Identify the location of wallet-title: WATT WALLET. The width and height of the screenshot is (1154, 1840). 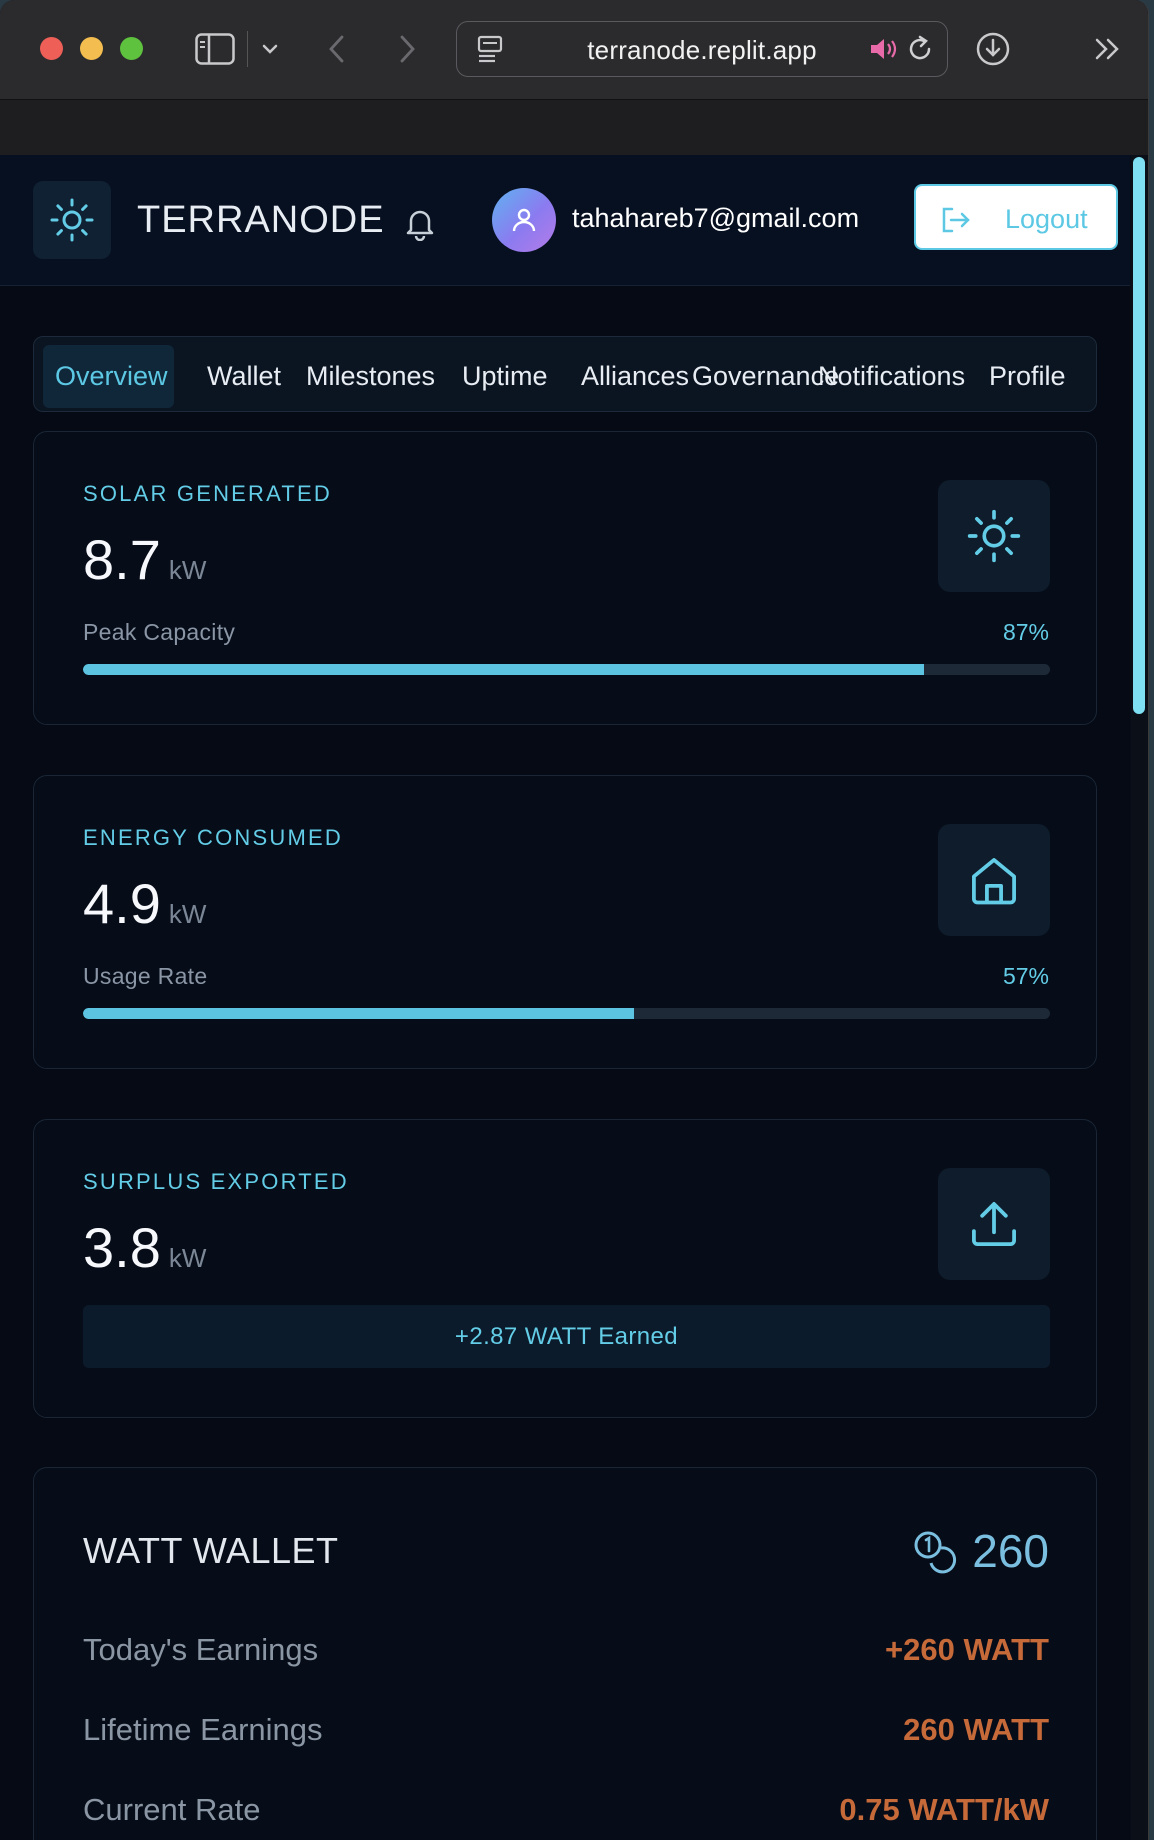
(211, 1550).